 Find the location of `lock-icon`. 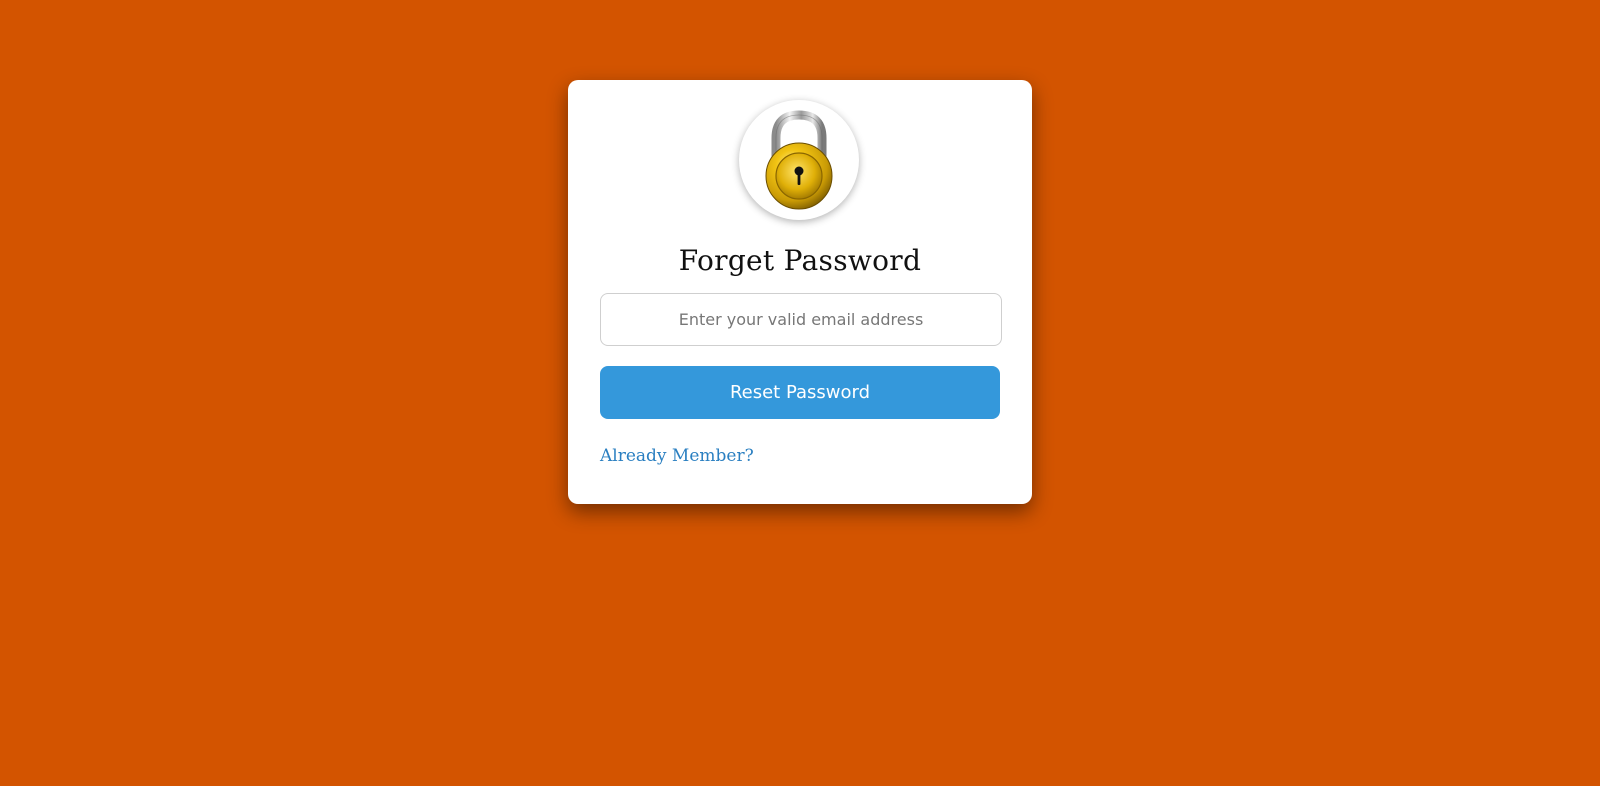

lock-icon is located at coordinates (799, 160).